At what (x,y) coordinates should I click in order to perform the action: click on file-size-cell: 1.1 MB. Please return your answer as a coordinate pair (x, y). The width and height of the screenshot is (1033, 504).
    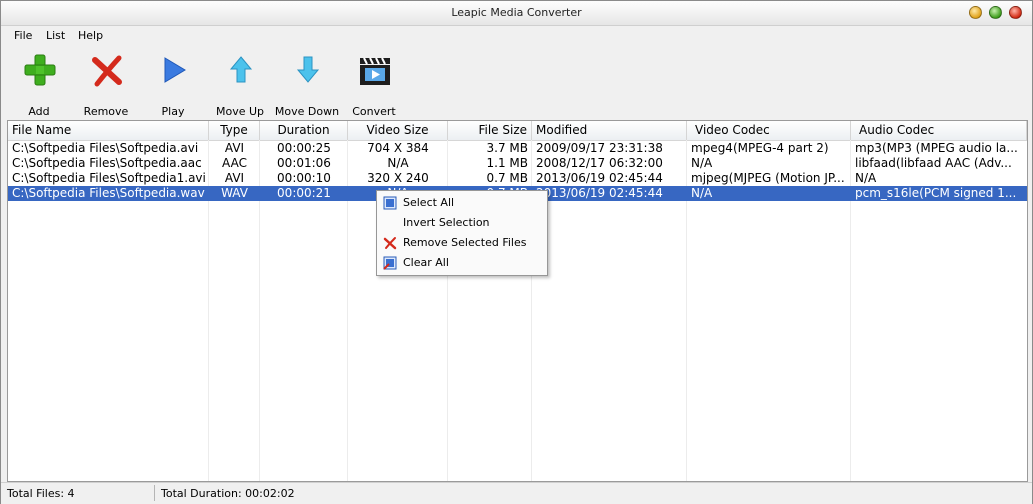
    Looking at the image, I should click on (507, 163).